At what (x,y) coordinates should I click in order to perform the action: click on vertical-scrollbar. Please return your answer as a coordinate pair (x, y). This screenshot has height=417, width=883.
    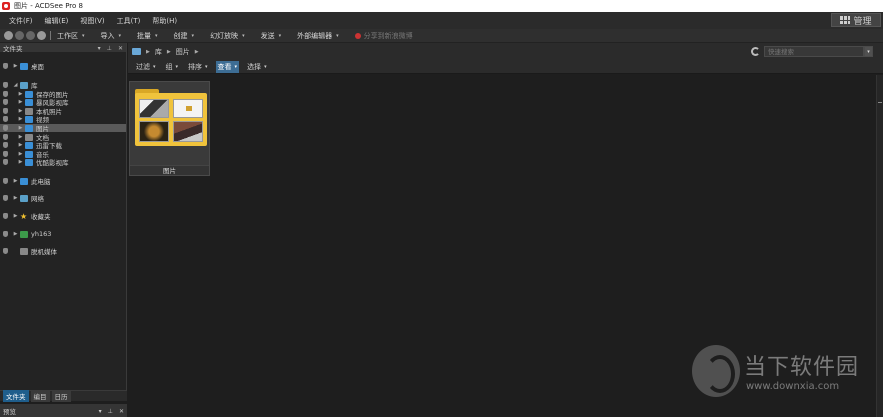
    Looking at the image, I should click on (879, 246).